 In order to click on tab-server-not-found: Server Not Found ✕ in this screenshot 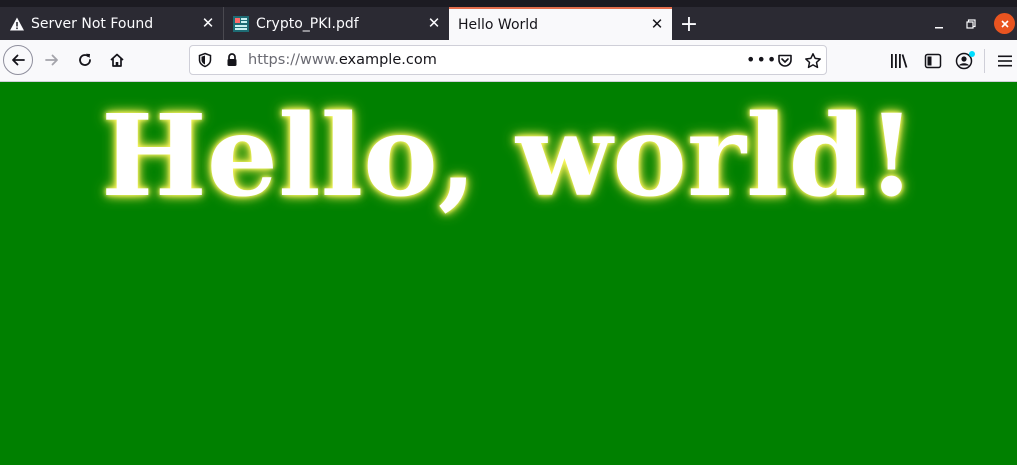, I will do `click(112, 23)`.